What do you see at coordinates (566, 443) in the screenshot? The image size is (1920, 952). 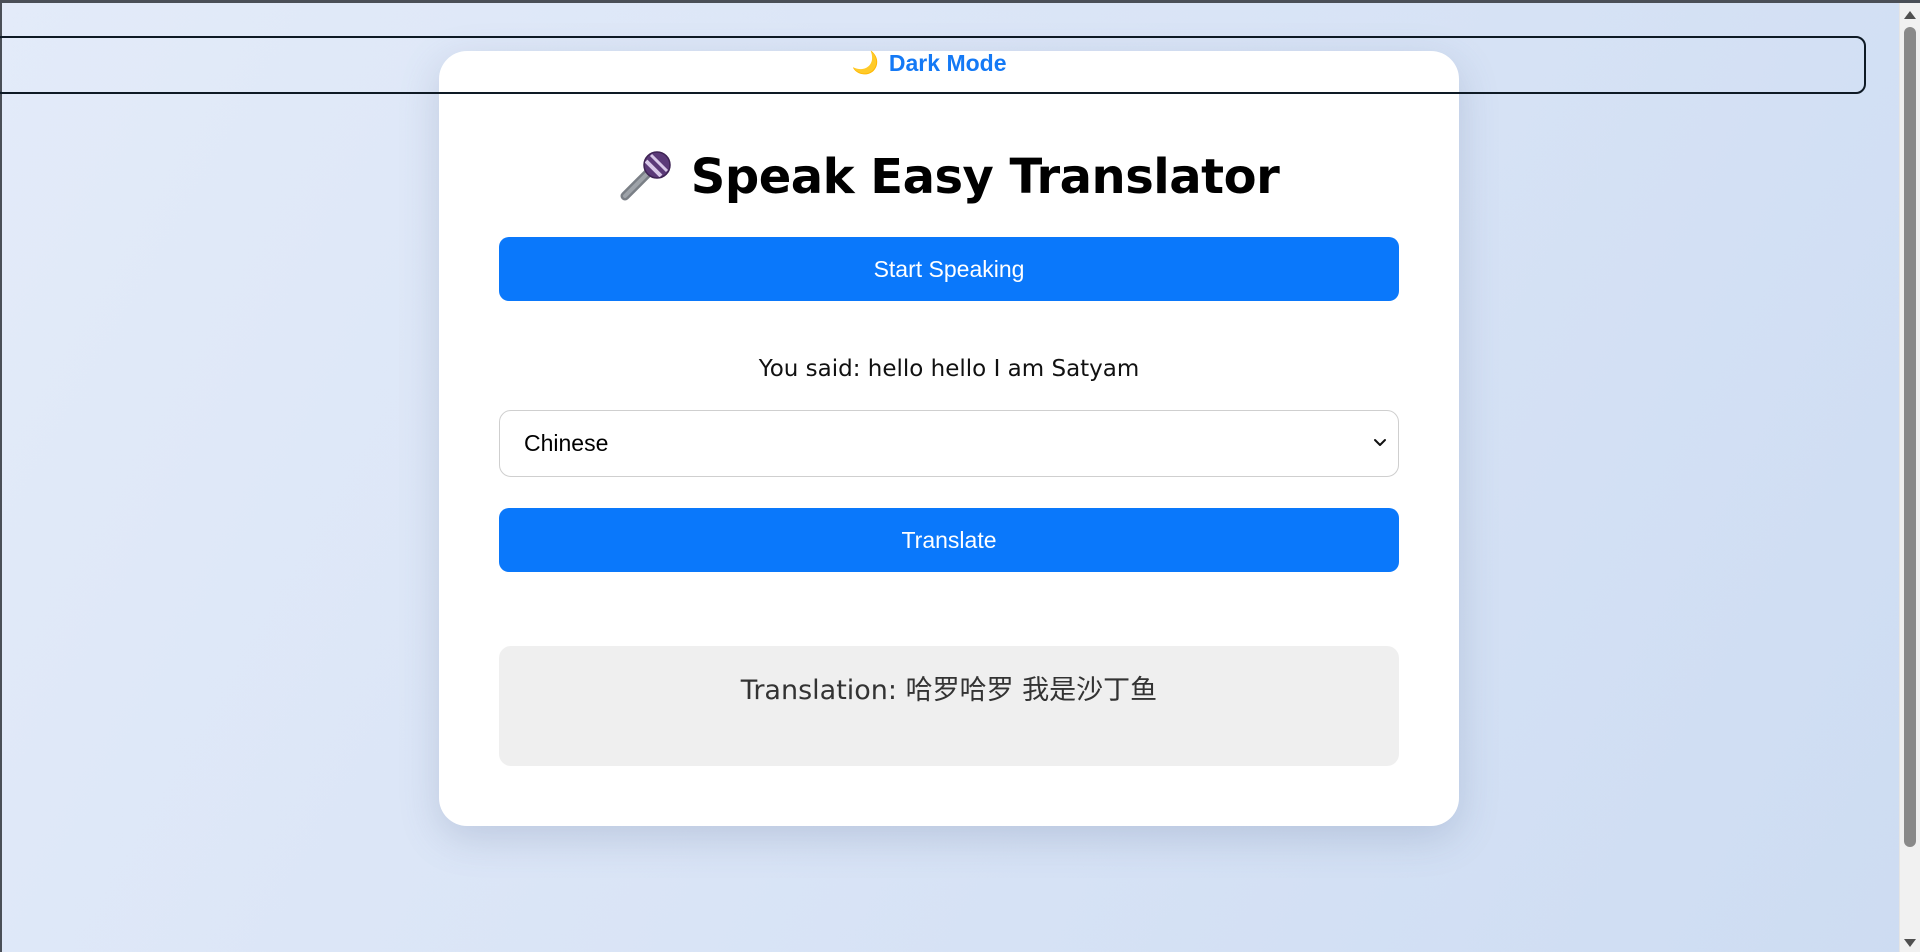 I see `language-select-value: Chinese` at bounding box center [566, 443].